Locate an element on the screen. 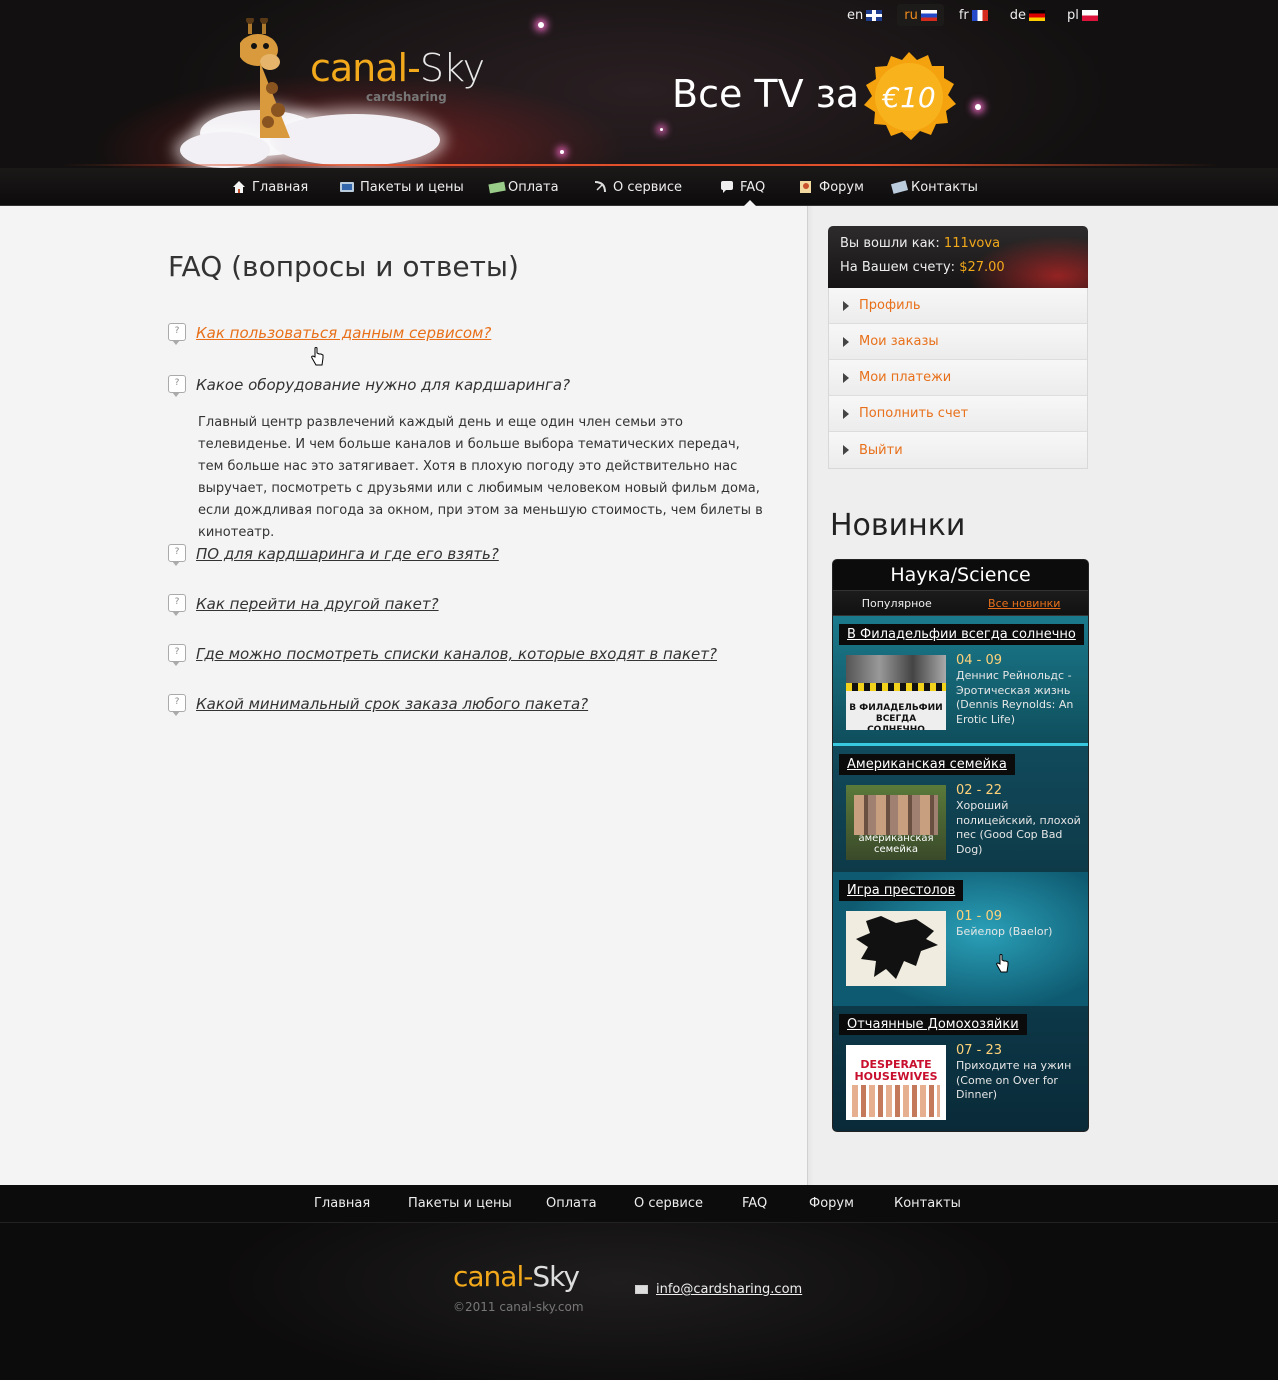 This screenshot has width=1278, height=1380. logo-canal-text: canal- is located at coordinates (493, 1276).